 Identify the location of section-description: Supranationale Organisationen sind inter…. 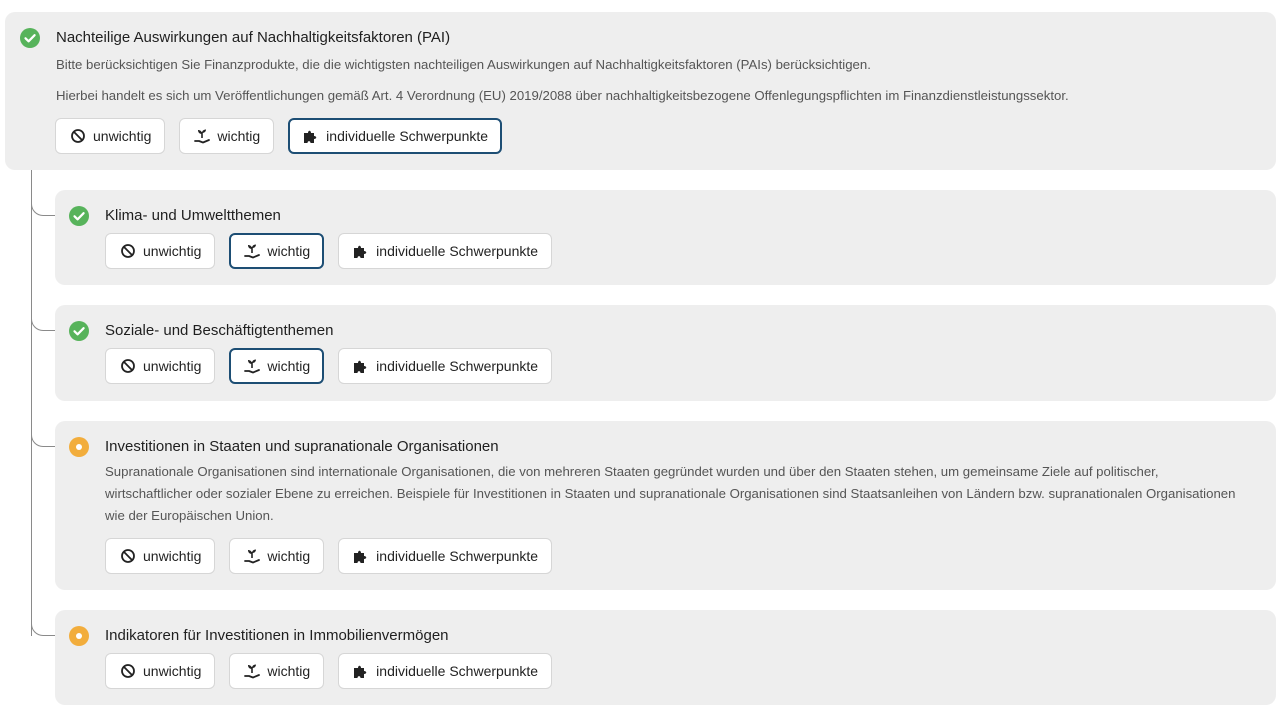
(670, 493).